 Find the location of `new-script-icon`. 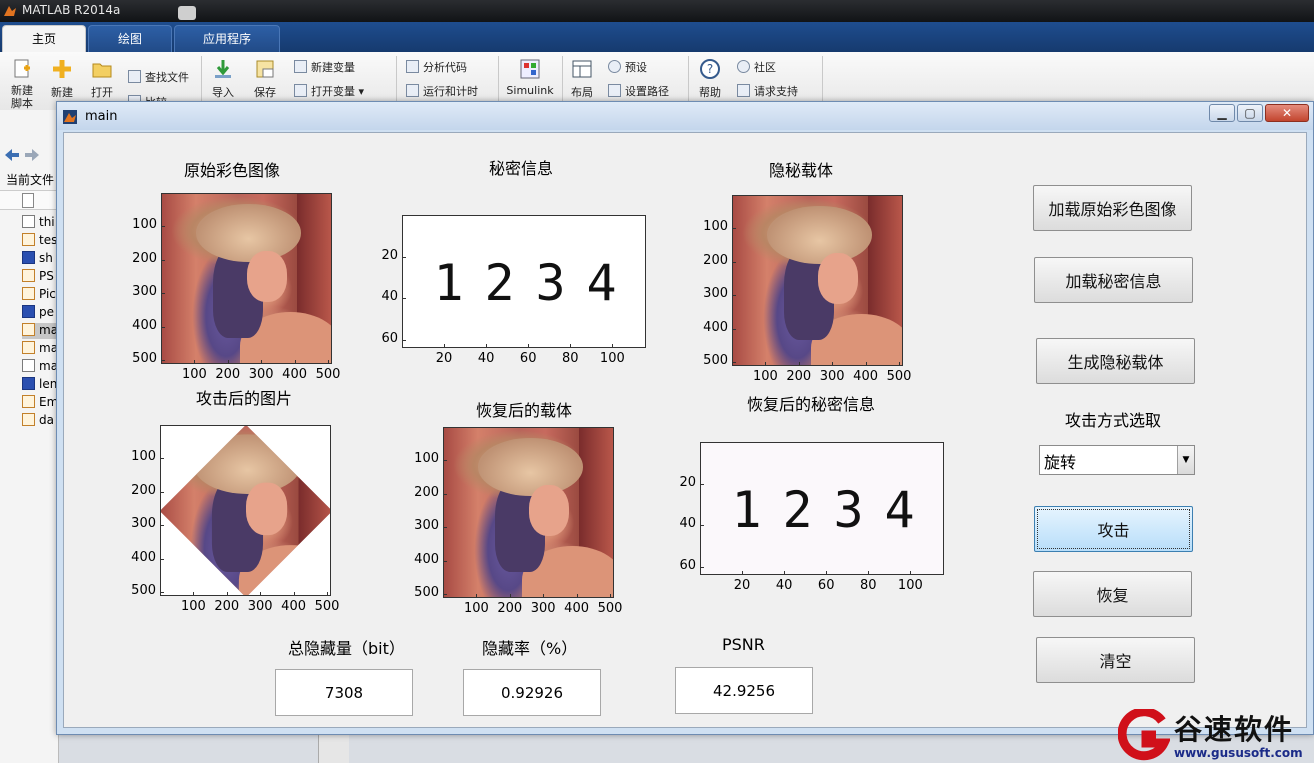

new-script-icon is located at coordinates (22, 68).